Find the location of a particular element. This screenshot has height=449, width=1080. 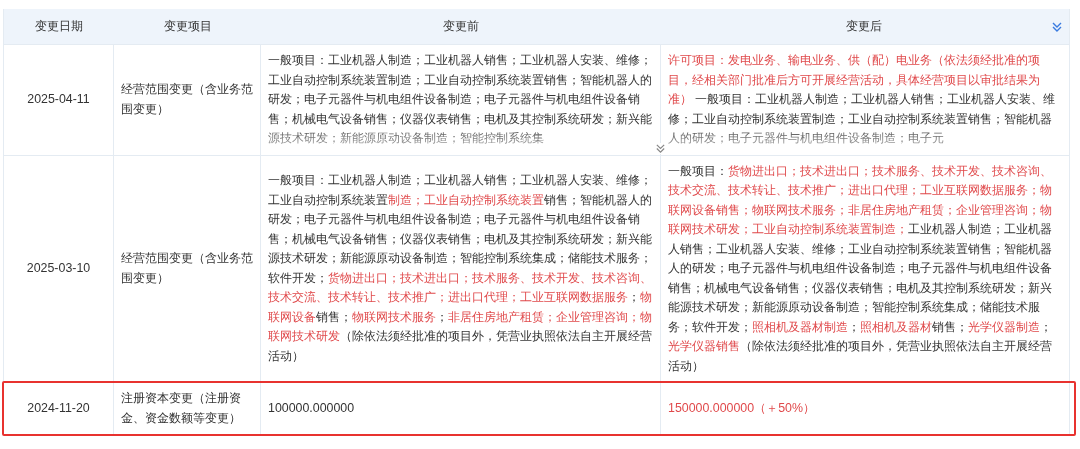

before-text: 100000.000000 is located at coordinates (311, 408).